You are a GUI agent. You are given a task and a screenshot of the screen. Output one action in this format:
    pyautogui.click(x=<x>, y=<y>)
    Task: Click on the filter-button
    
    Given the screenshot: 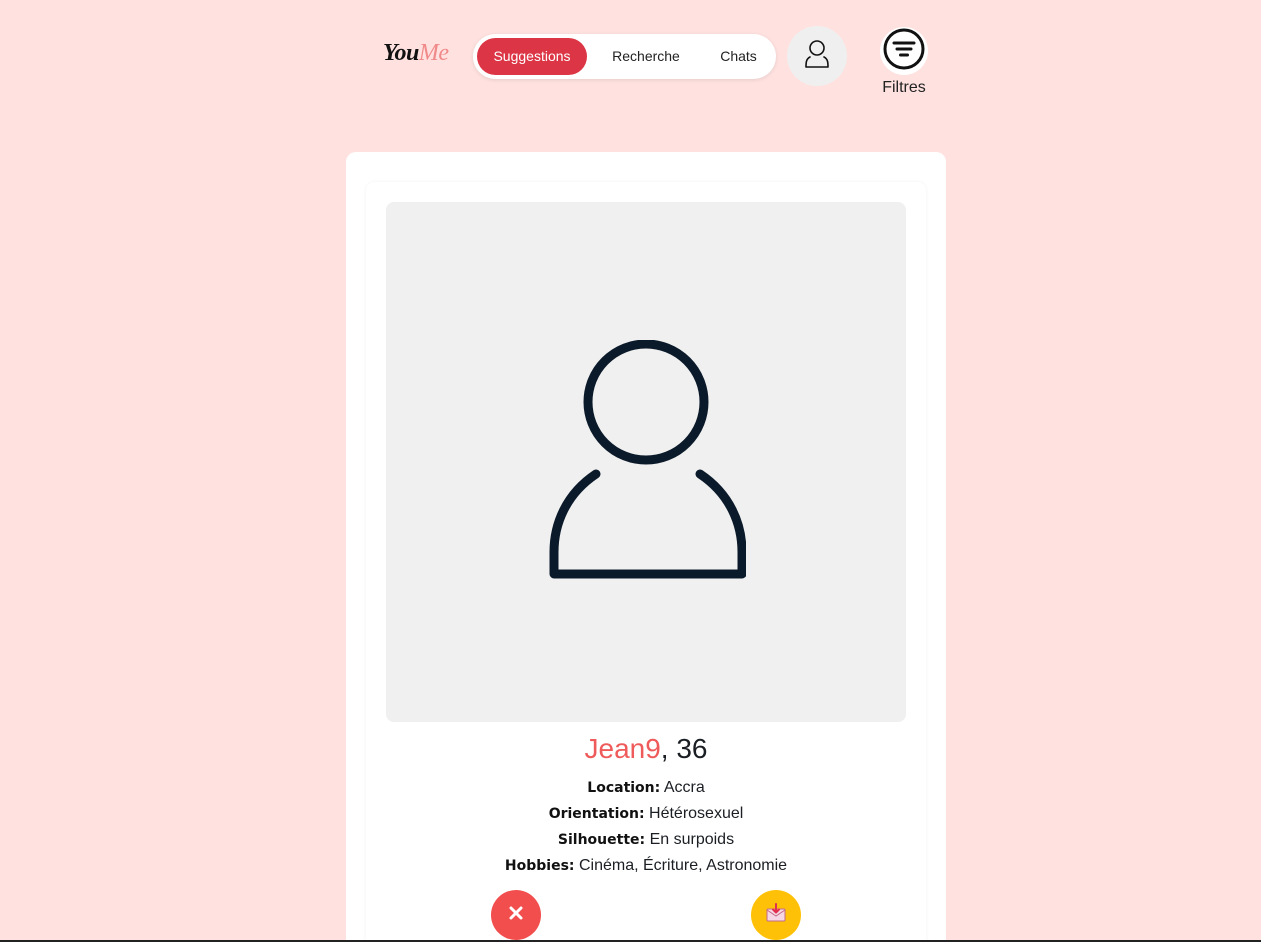 What is the action you would take?
    pyautogui.click(x=904, y=51)
    